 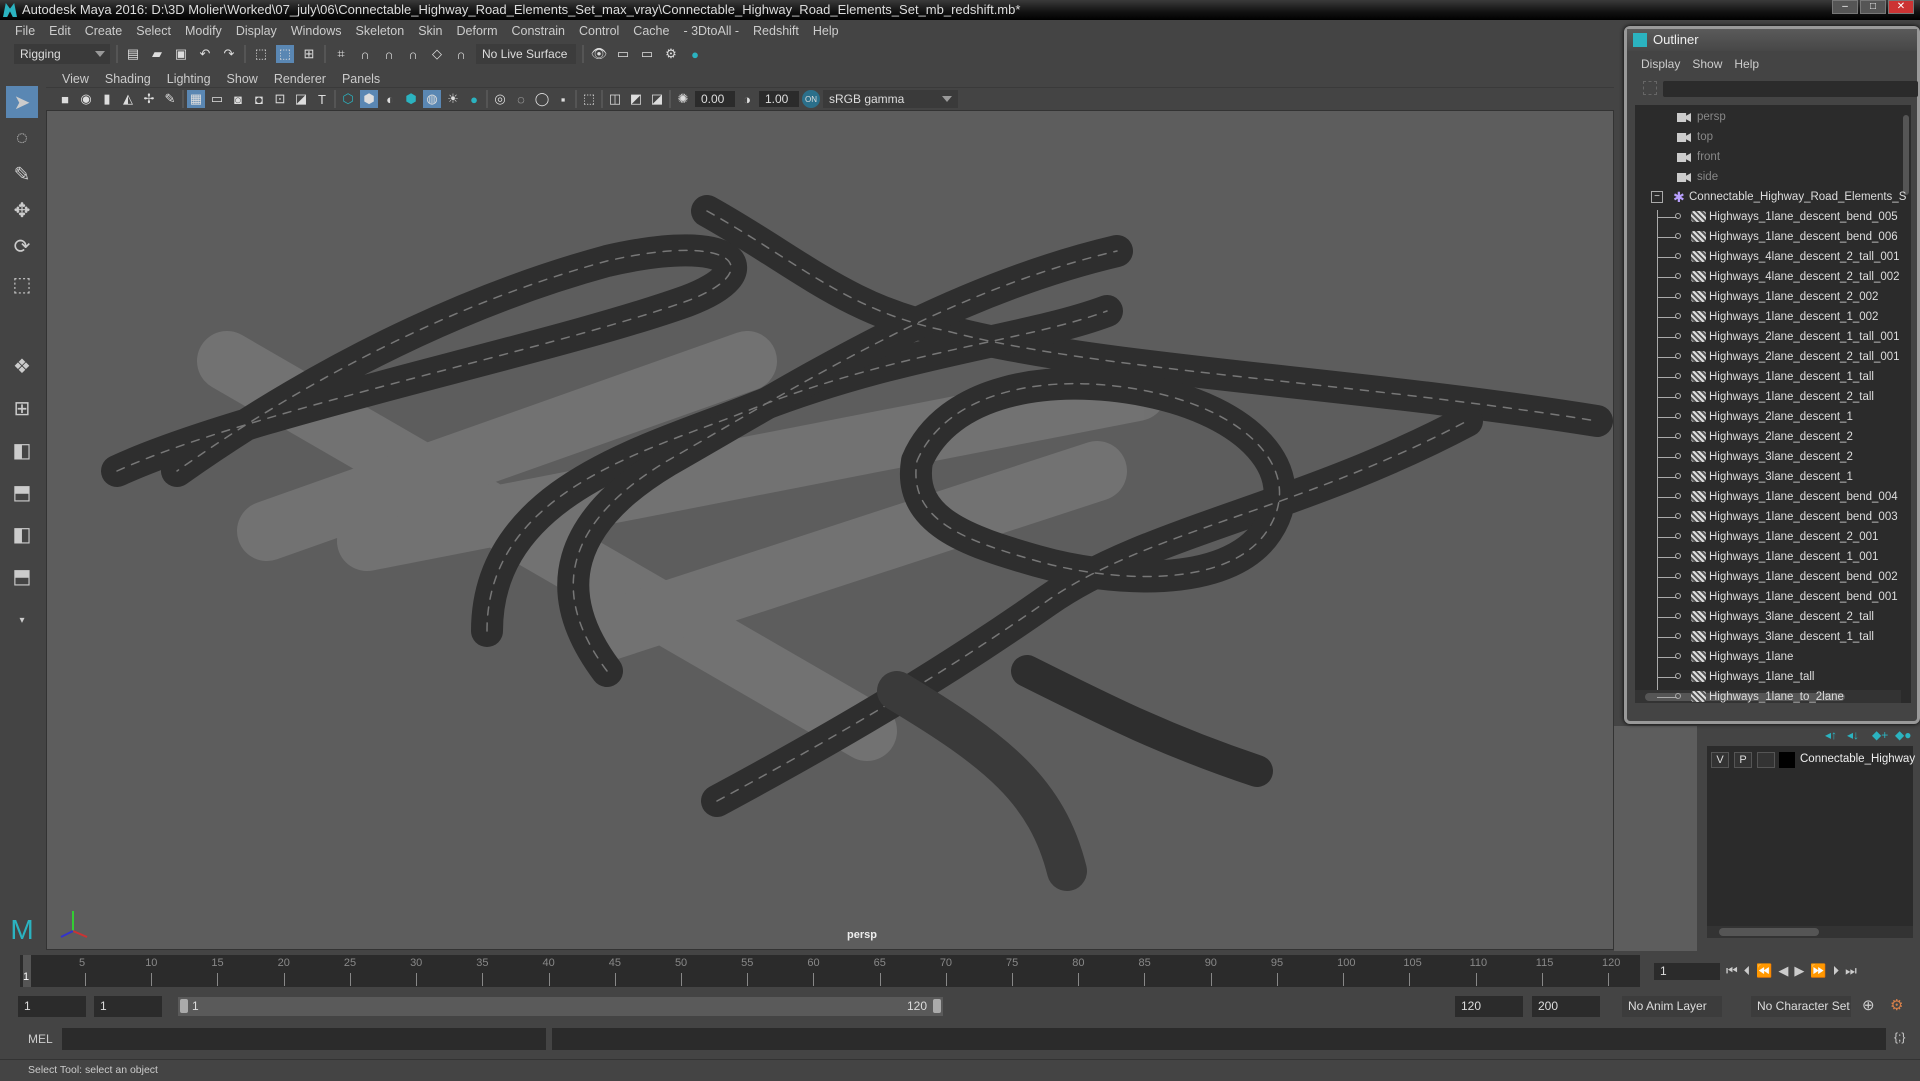 I want to click on range-end-handle, so click(x=937, y=1006).